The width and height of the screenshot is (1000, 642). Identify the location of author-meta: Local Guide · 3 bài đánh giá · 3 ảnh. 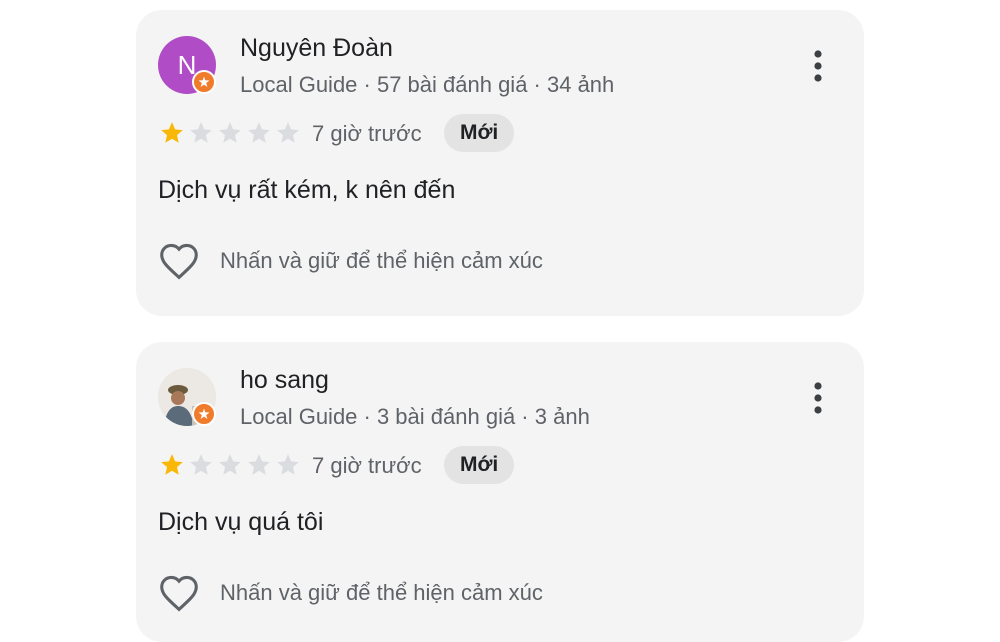
(415, 416).